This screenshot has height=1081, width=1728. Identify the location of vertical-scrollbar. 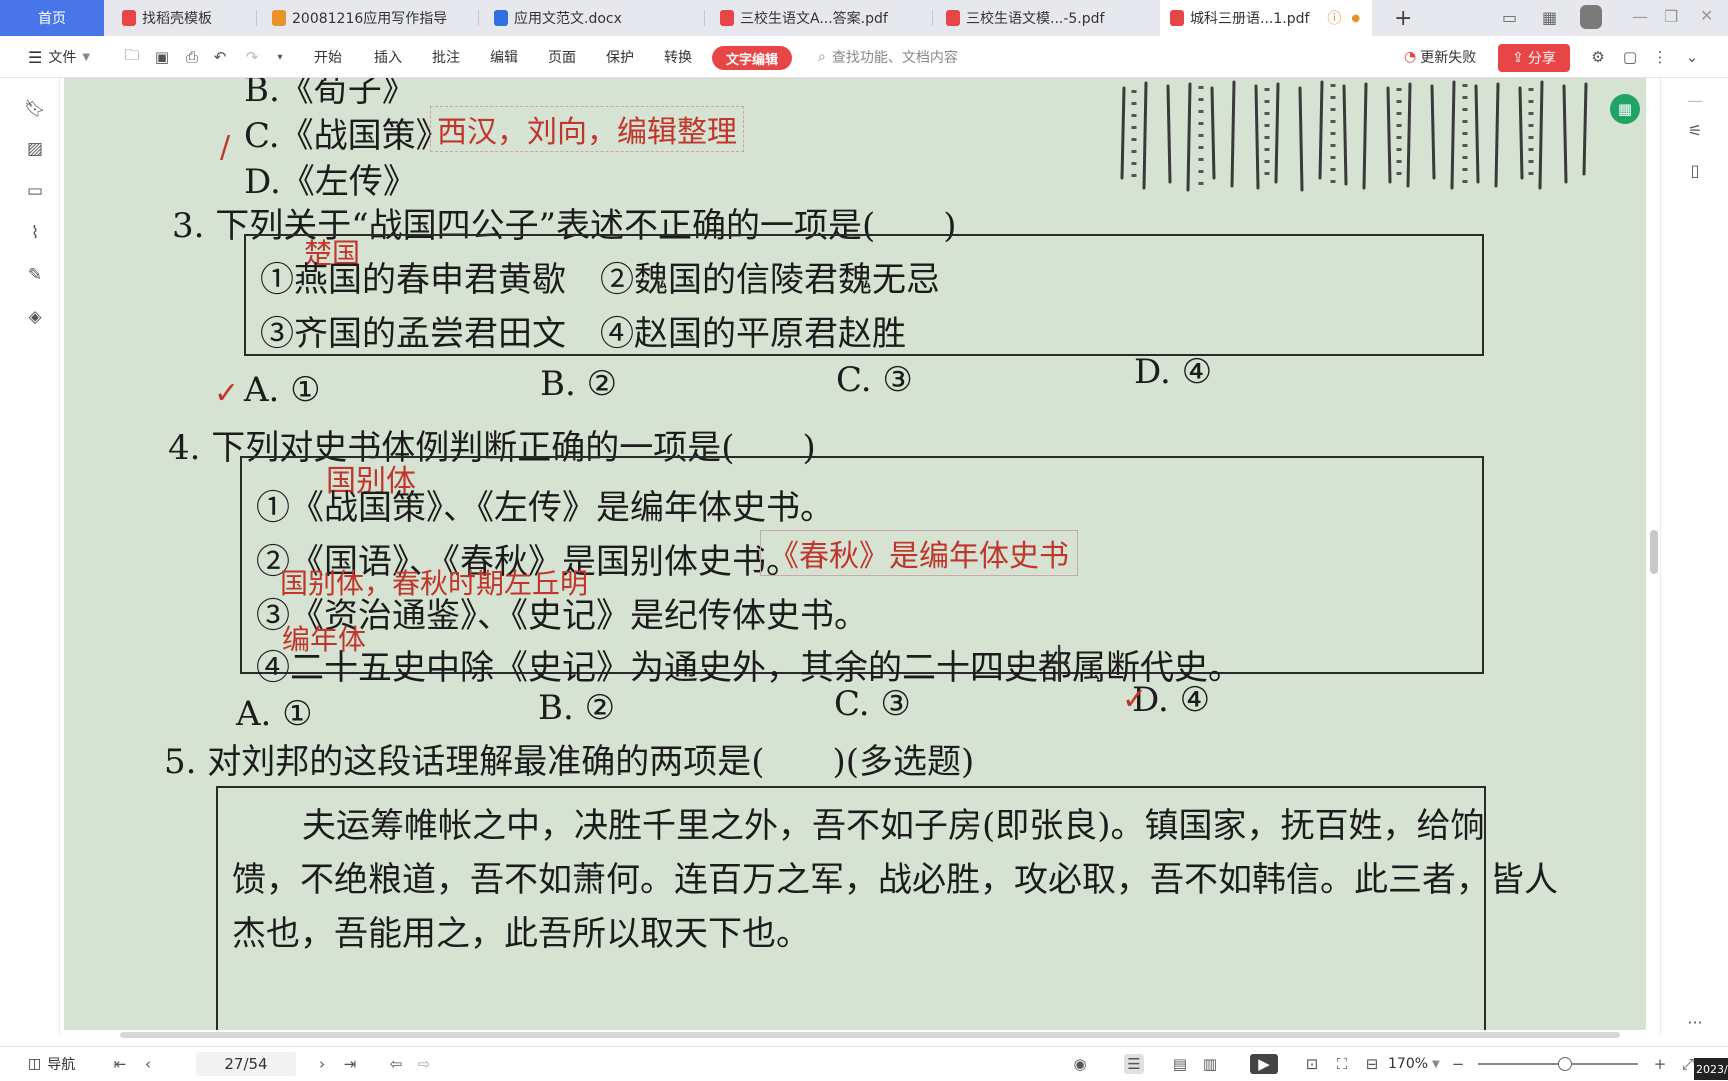
(1654, 552).